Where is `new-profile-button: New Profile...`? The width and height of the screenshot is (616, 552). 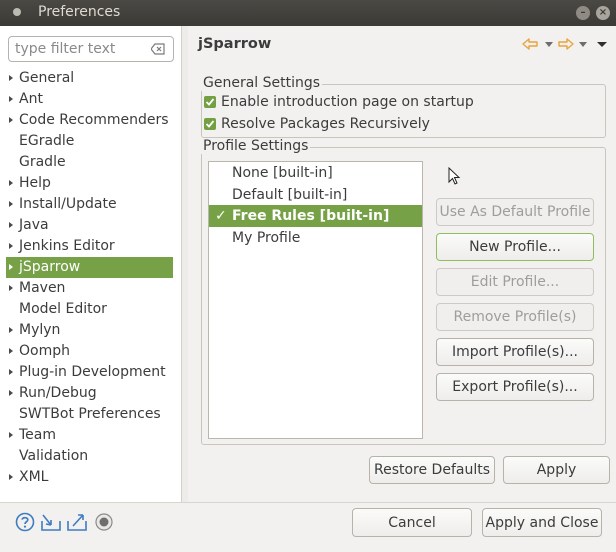
new-profile-button: New Profile... is located at coordinates (515, 247).